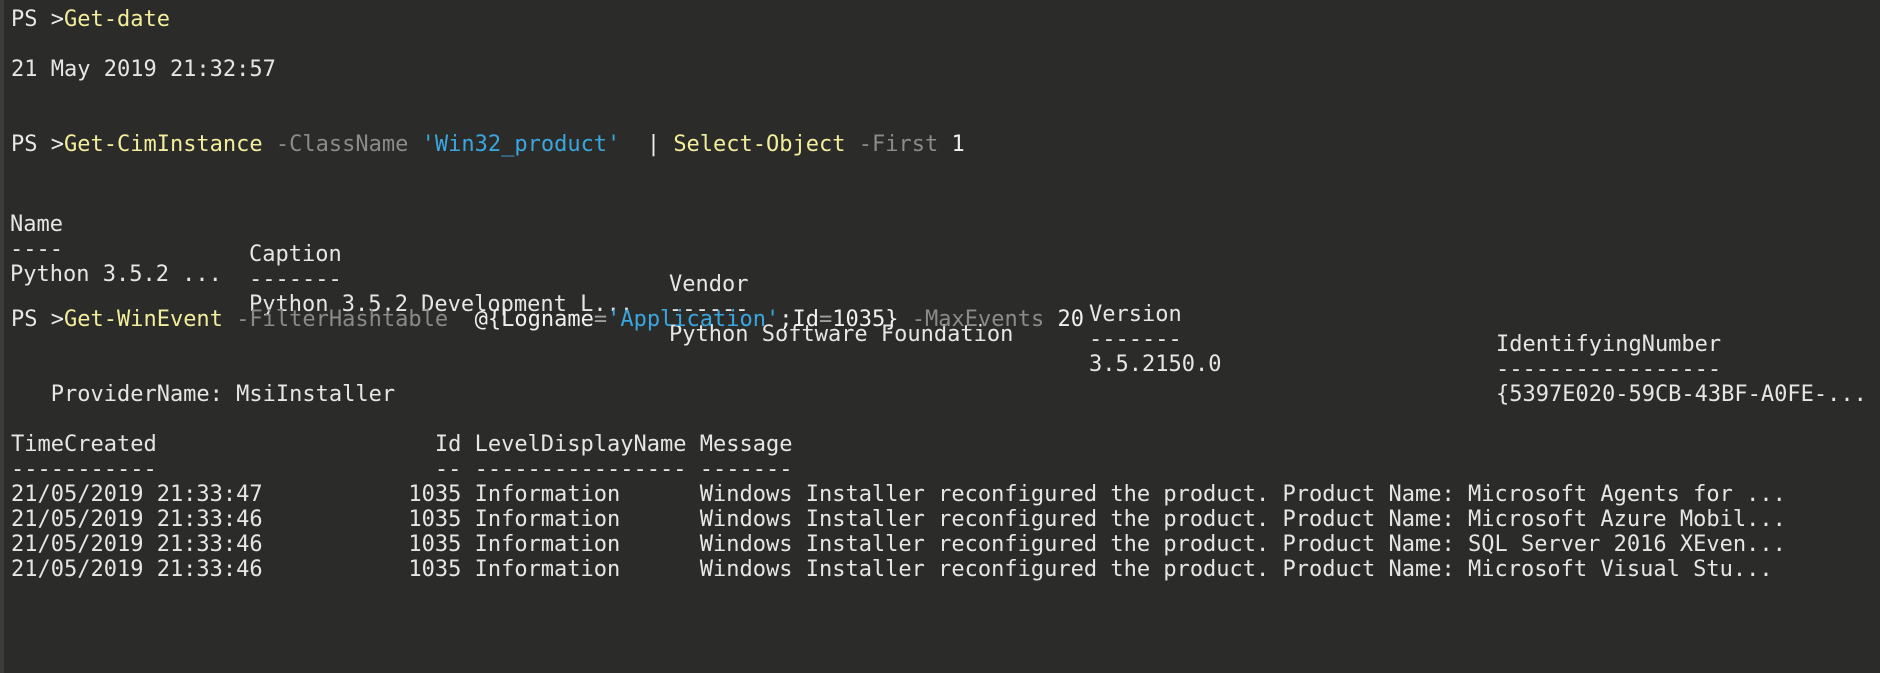 Image resolution: width=1880 pixels, height=673 pixels. I want to click on cmdlet-get-winevent: Get-WinEvent, so click(143, 319).